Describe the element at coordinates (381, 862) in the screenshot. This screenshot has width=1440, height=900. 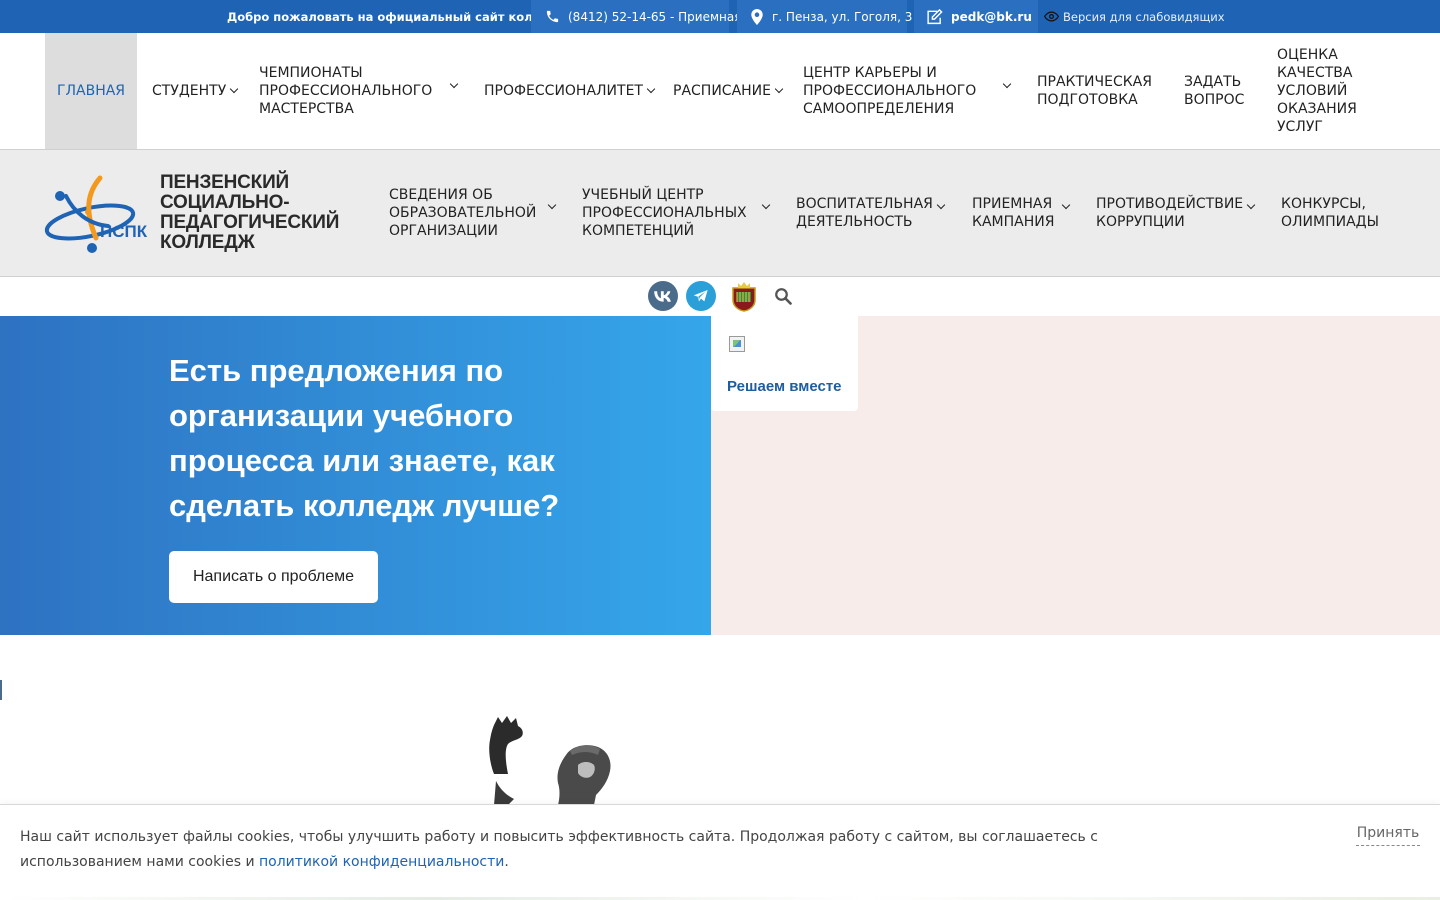
I see `privacy-policy-link: политикой конфиденциальности` at that location.